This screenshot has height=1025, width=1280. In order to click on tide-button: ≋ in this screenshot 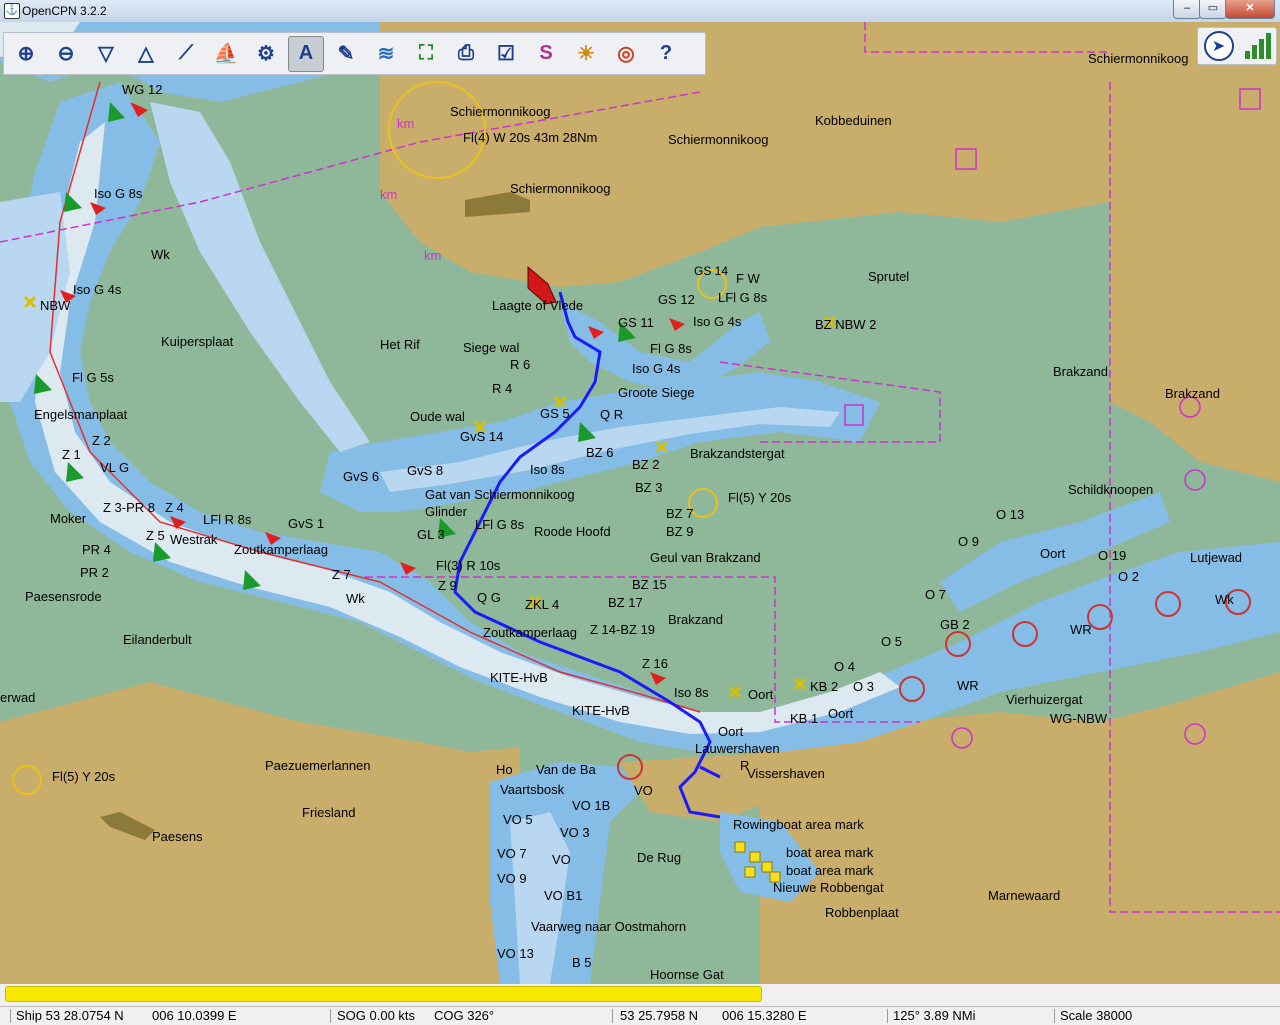, I will do `click(386, 54)`.